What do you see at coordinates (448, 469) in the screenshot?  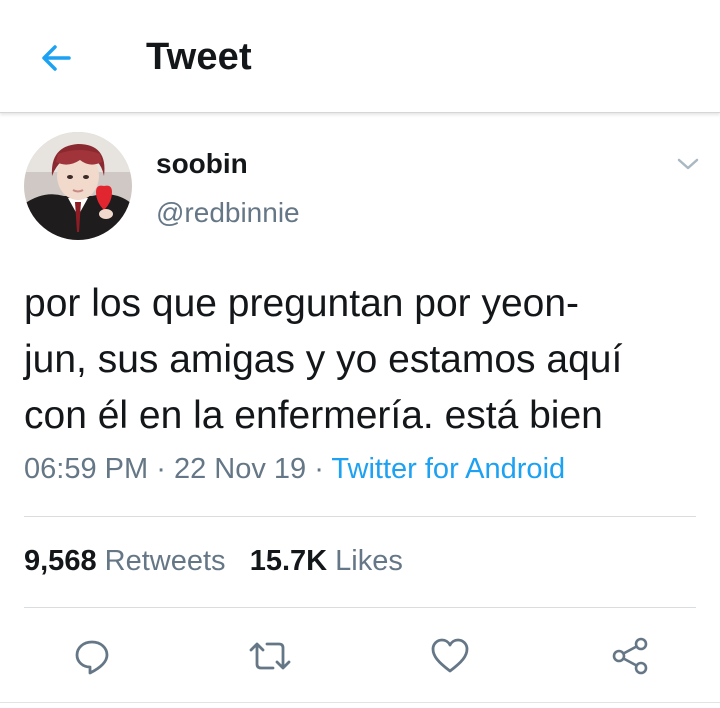 I see `tweet-source-link: Twitter for Android` at bounding box center [448, 469].